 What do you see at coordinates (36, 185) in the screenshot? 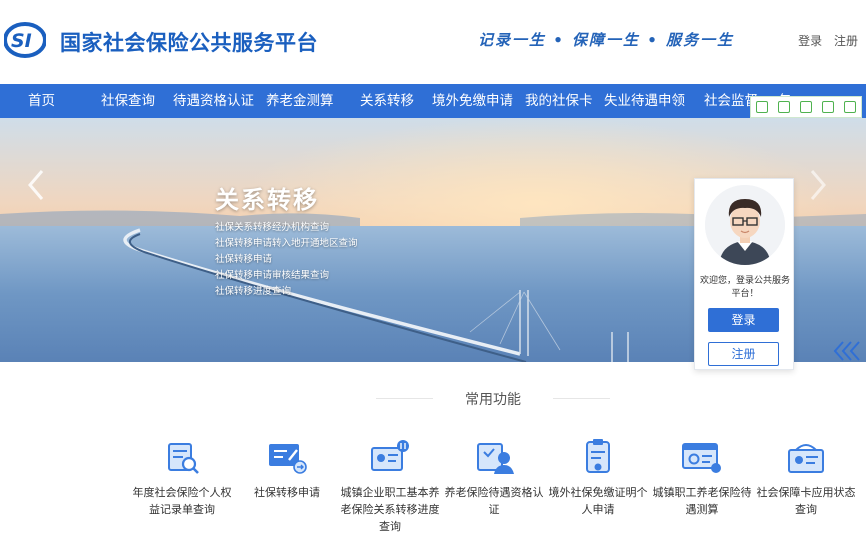
I see `carousel-prev-icon` at bounding box center [36, 185].